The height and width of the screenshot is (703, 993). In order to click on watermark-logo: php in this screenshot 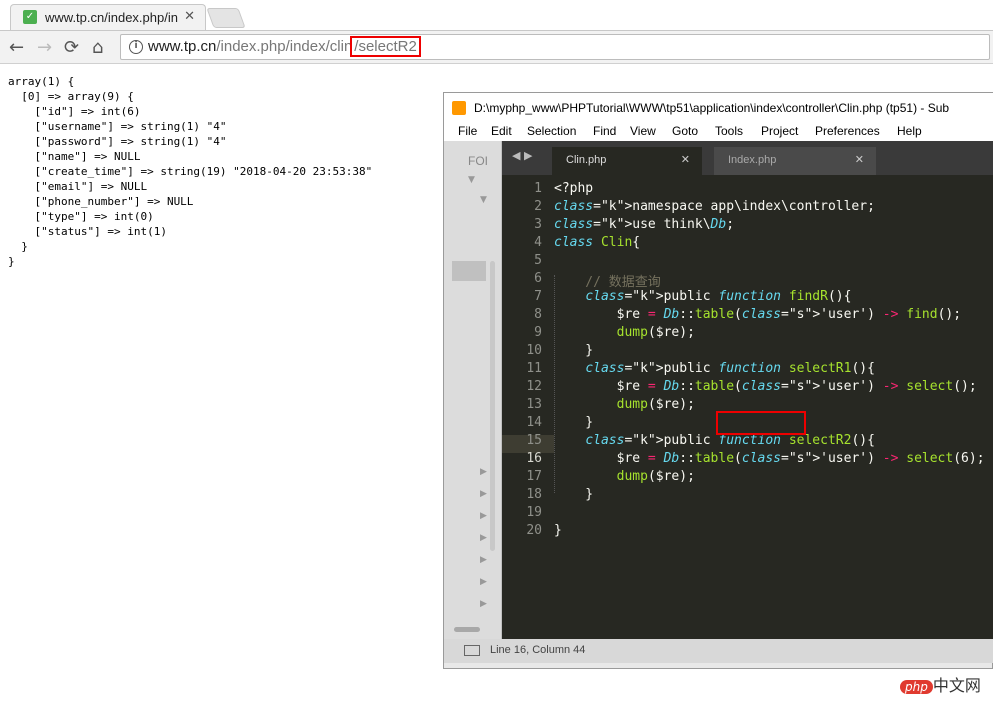, I will do `click(916, 687)`.